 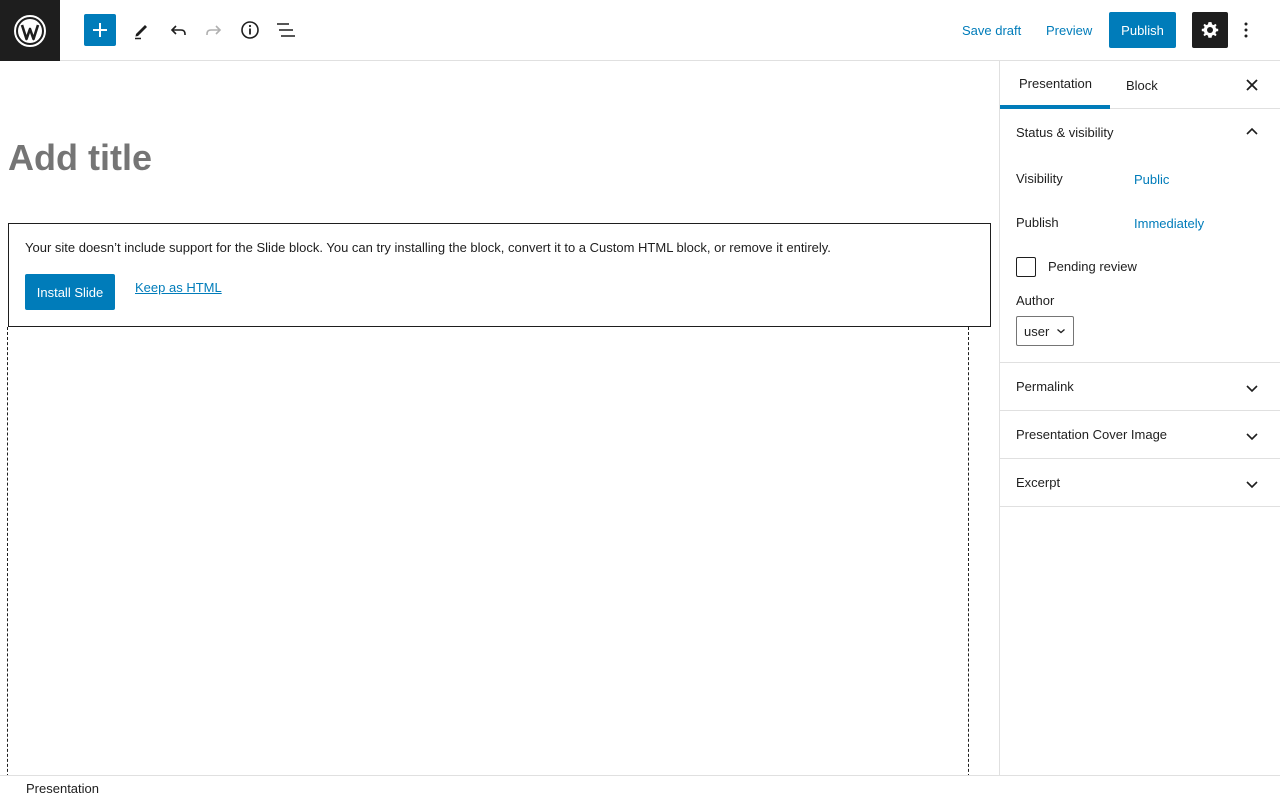 I want to click on publish-button: Publish, so click(x=1142, y=30).